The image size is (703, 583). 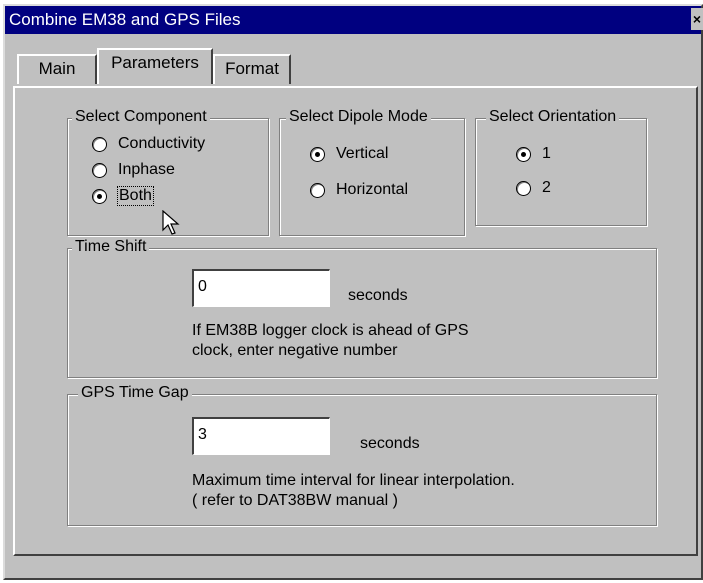 What do you see at coordinates (330, 330) in the screenshot?
I see `time-shift-note-line1: If EM38B logger clock is ahead of GPS` at bounding box center [330, 330].